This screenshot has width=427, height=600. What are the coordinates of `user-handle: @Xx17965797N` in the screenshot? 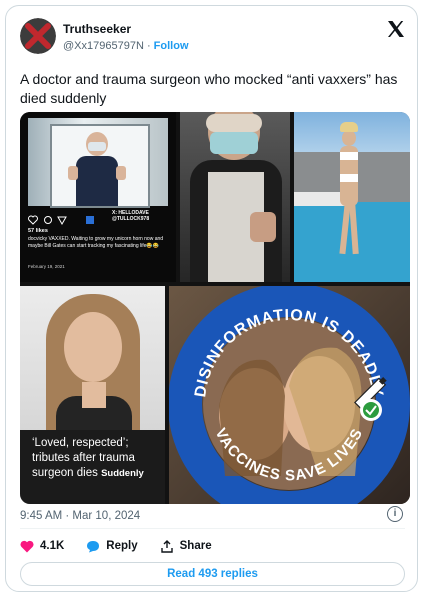 It's located at (103, 46).